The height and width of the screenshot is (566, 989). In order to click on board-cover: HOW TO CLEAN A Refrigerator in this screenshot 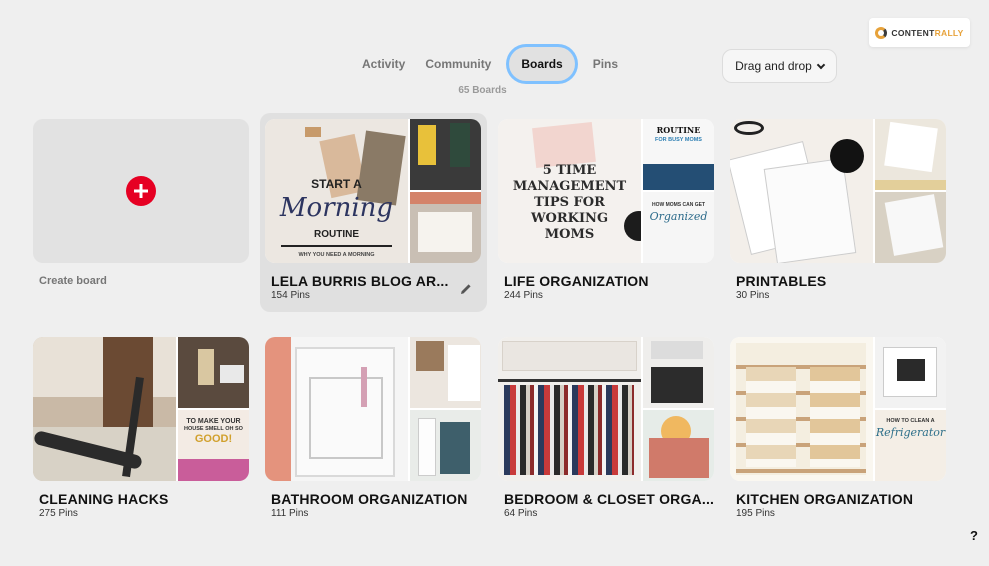, I will do `click(838, 409)`.